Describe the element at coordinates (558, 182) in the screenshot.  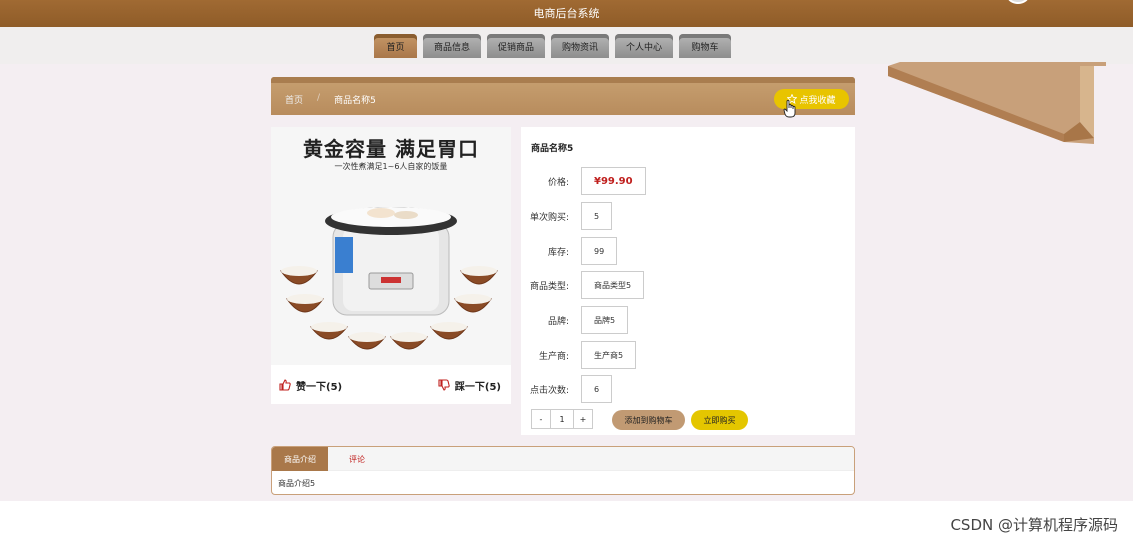
I see `field-label: 价格:` at that location.